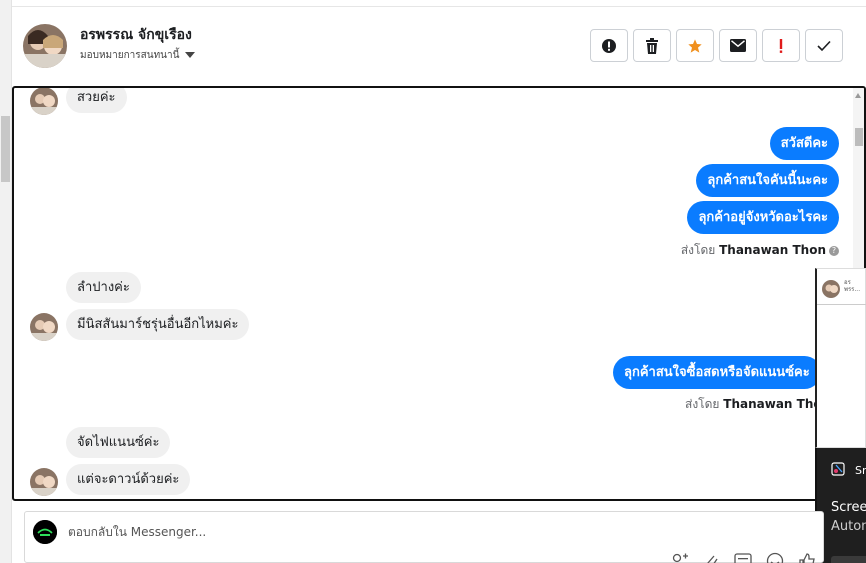 The width and height of the screenshot is (866, 563). What do you see at coordinates (838, 469) in the screenshot?
I see `snipping-tool-icon` at bounding box center [838, 469].